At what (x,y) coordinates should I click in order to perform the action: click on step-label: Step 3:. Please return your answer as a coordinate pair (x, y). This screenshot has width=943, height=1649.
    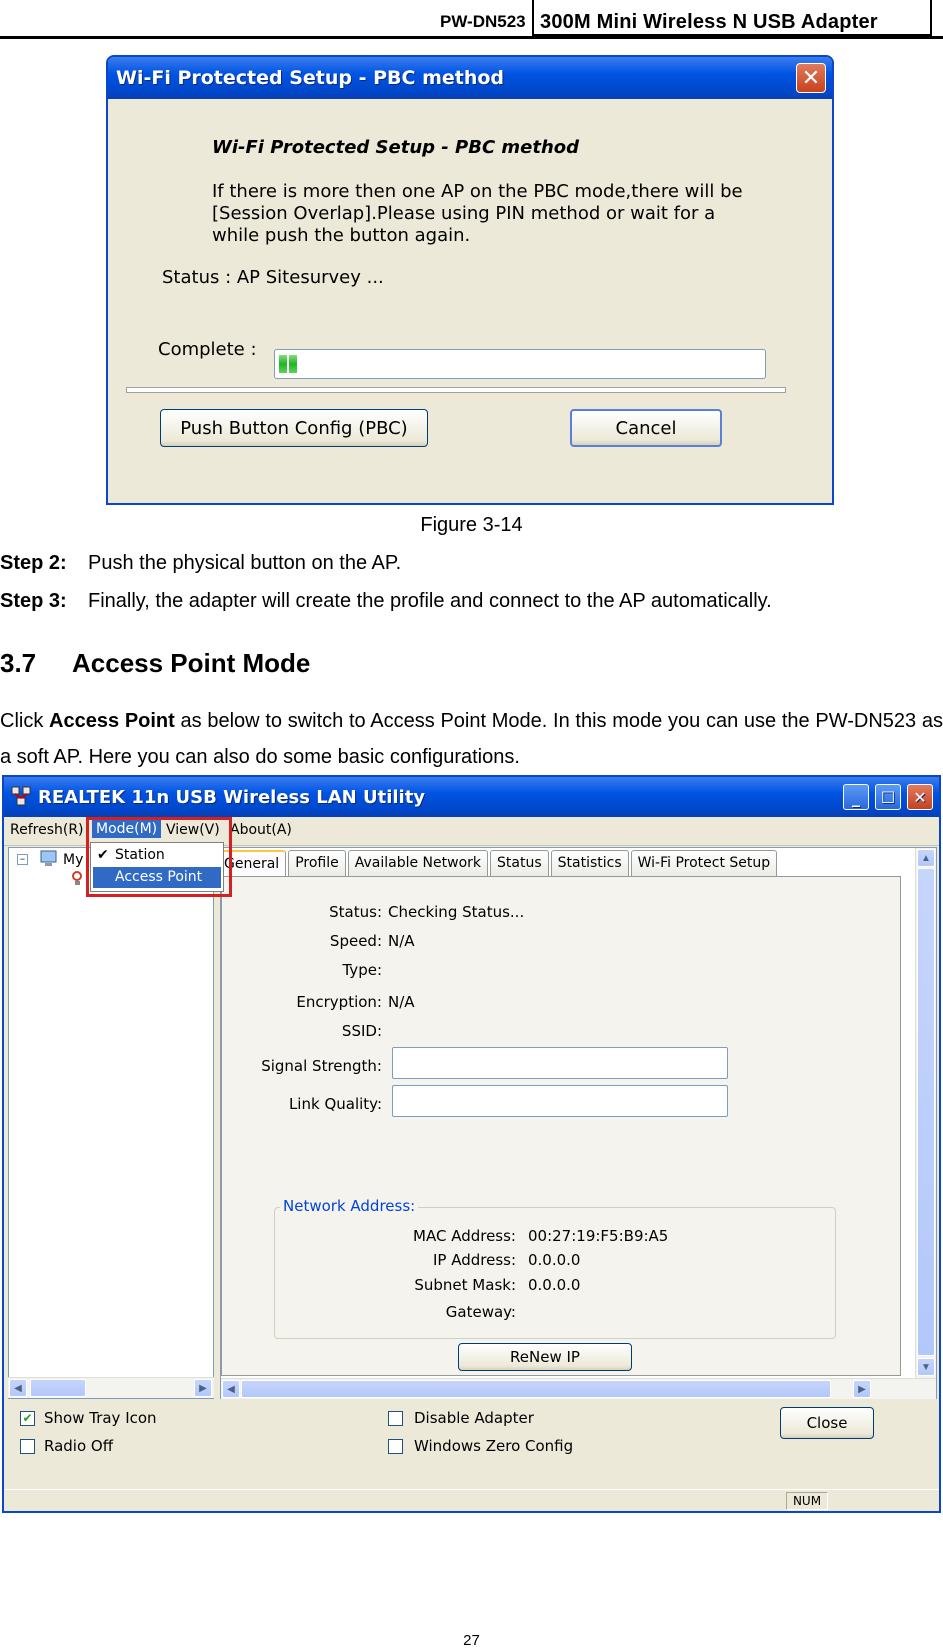
    Looking at the image, I should click on (33, 601).